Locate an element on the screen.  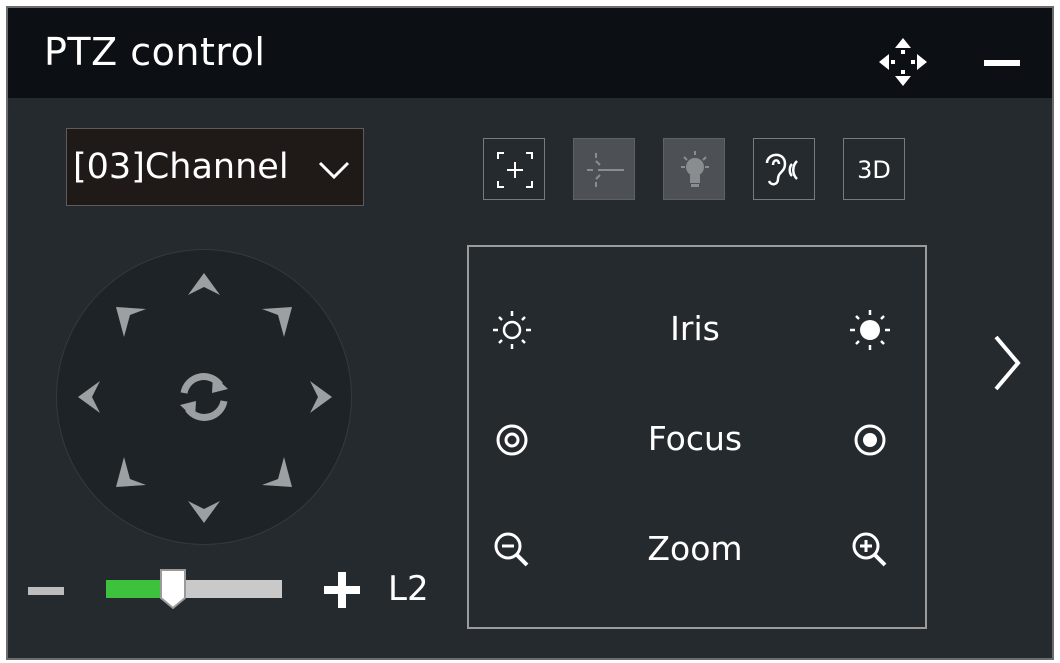
bulb-icon is located at coordinates (695, 169).